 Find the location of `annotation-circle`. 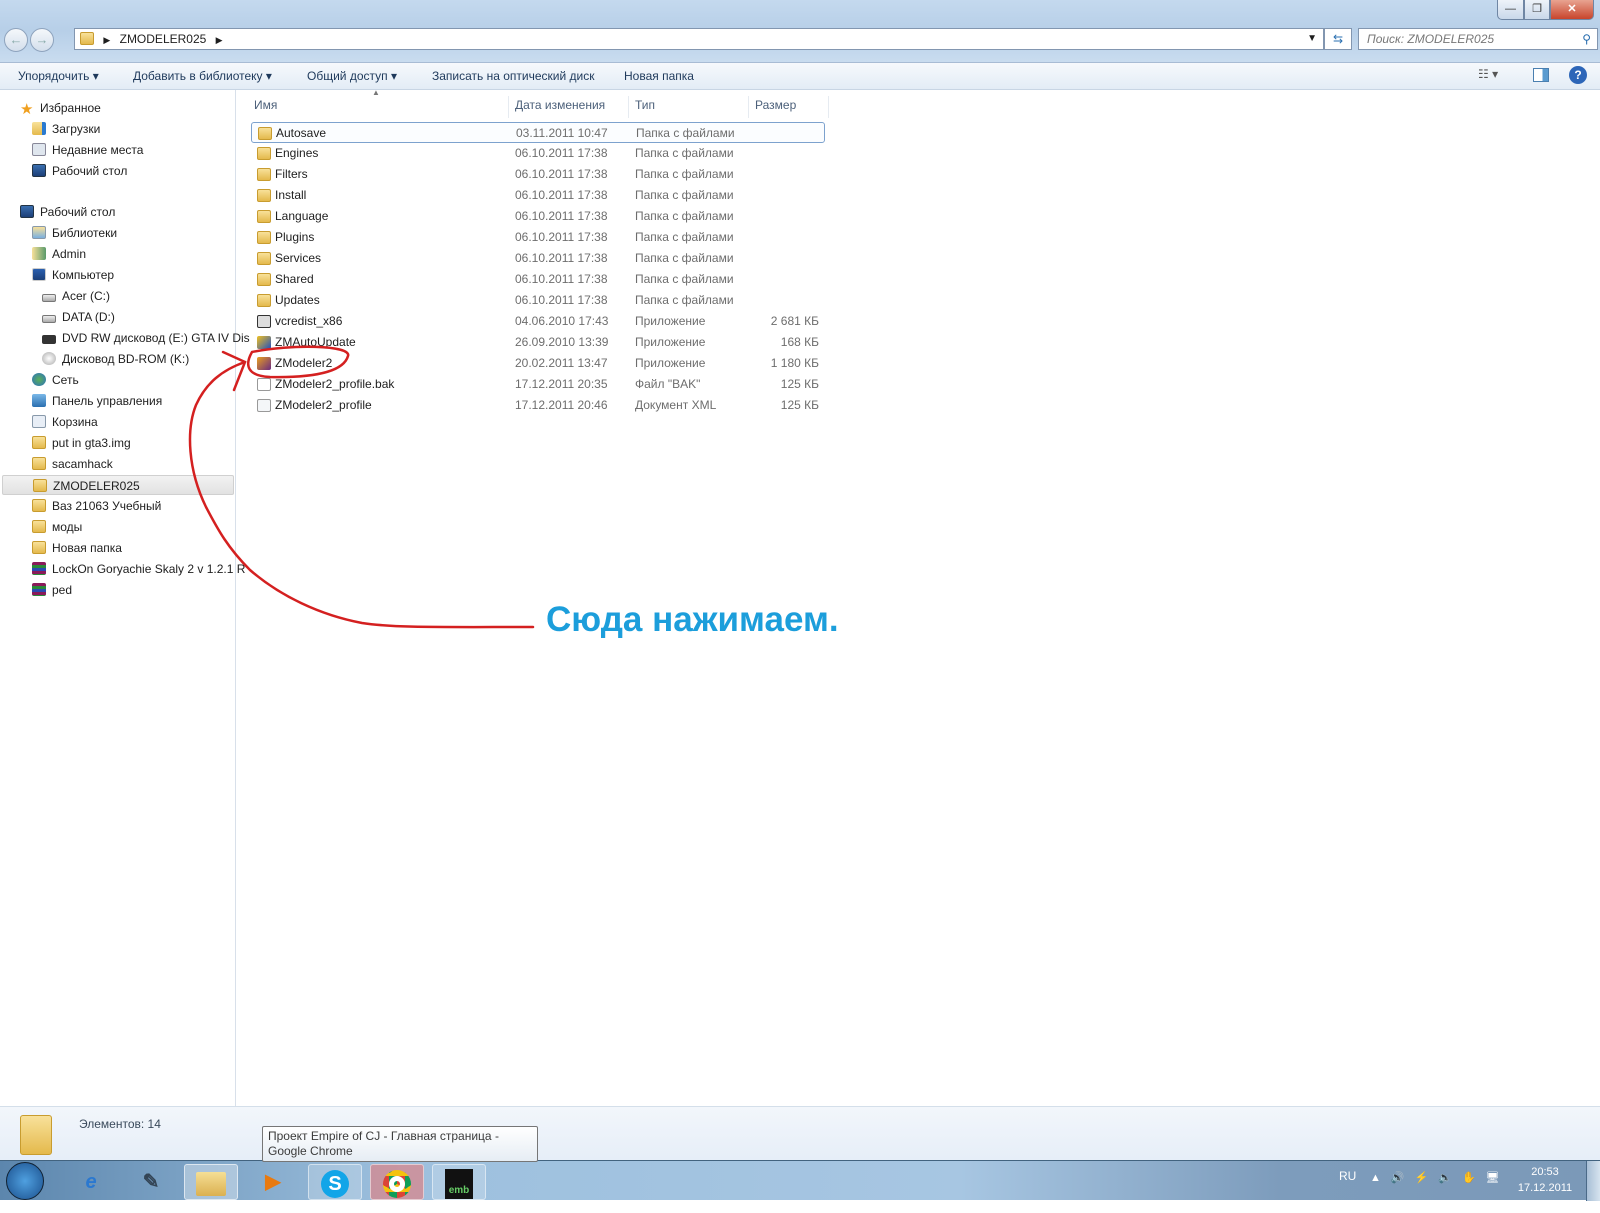

annotation-circle is located at coordinates (298, 362).